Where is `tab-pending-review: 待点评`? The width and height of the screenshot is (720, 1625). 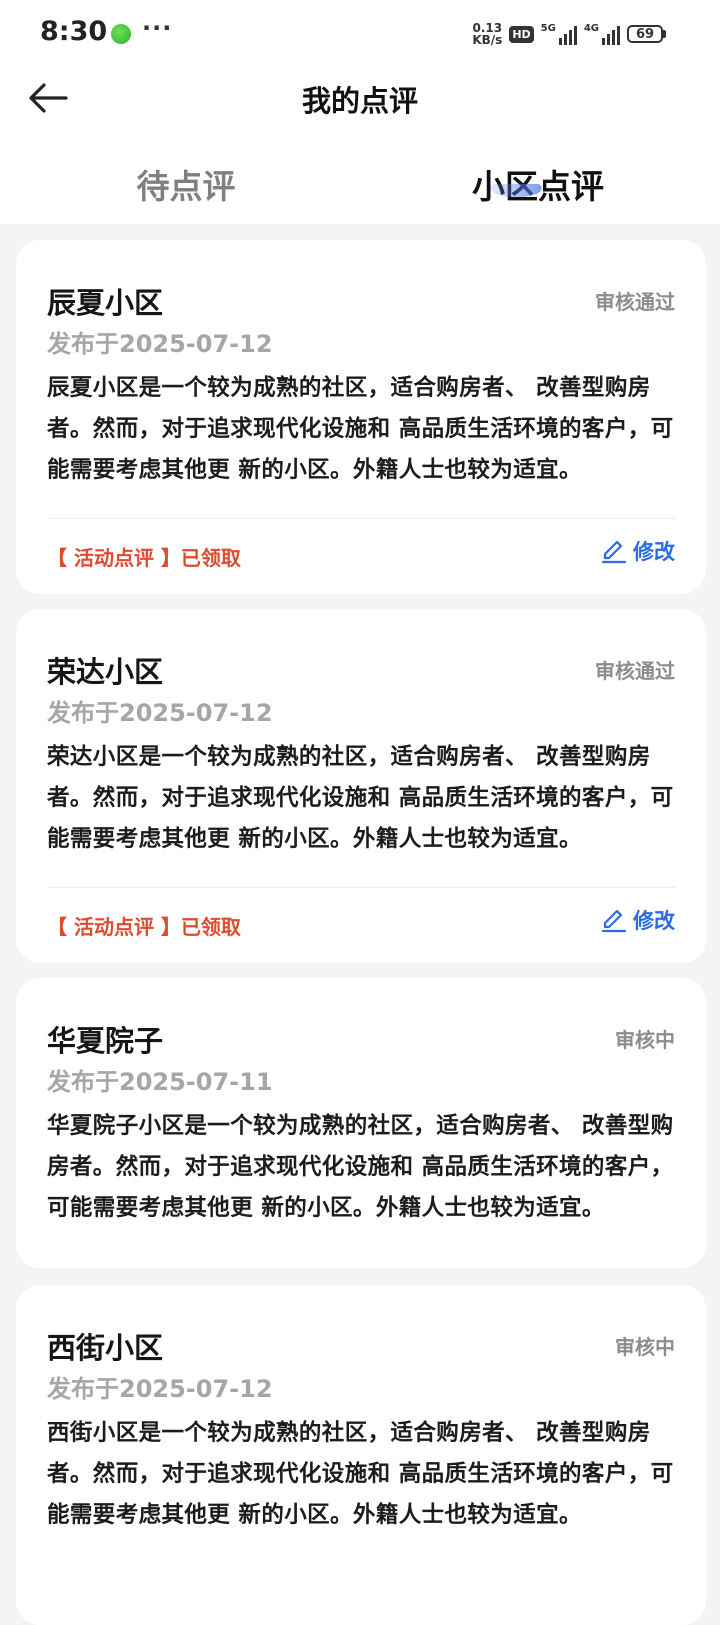 tab-pending-review: 待点评 is located at coordinates (186, 184).